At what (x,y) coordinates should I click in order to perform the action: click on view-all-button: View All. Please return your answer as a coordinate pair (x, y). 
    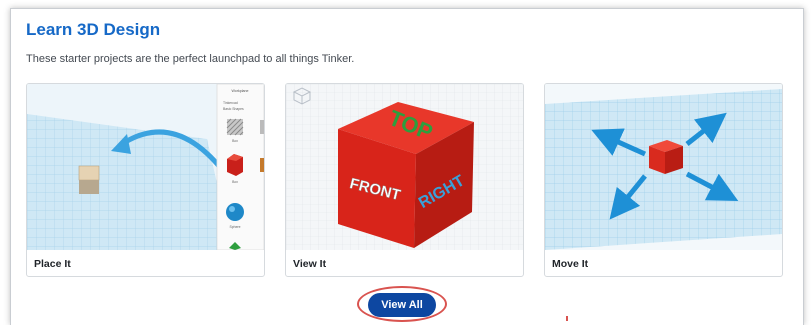
    Looking at the image, I should click on (402, 305).